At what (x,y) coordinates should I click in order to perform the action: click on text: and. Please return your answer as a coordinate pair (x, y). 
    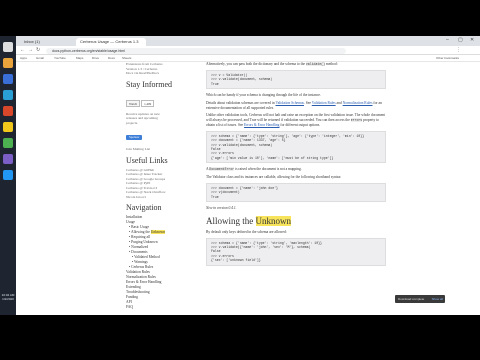
    Looking at the image, I should click on (339, 102).